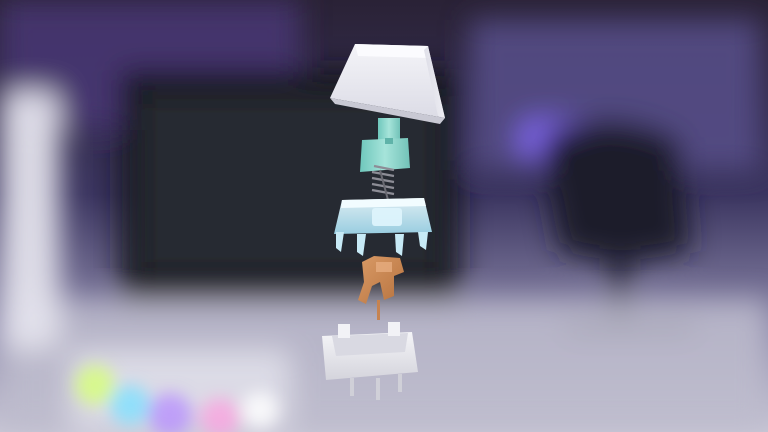 This screenshot has height=432, width=768. Describe the element at coordinates (260, 410) in the screenshot. I see `rgb-glow-white` at that location.